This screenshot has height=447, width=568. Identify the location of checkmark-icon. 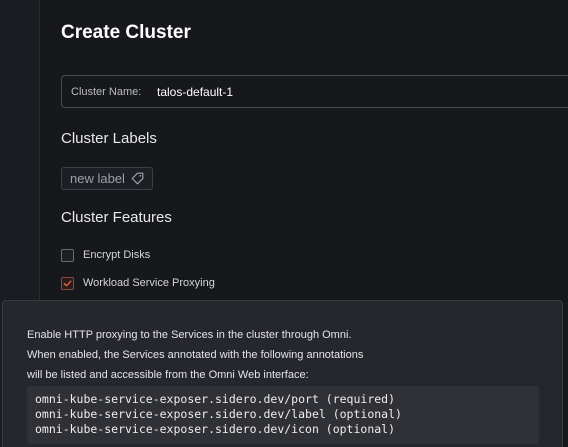
(67, 283).